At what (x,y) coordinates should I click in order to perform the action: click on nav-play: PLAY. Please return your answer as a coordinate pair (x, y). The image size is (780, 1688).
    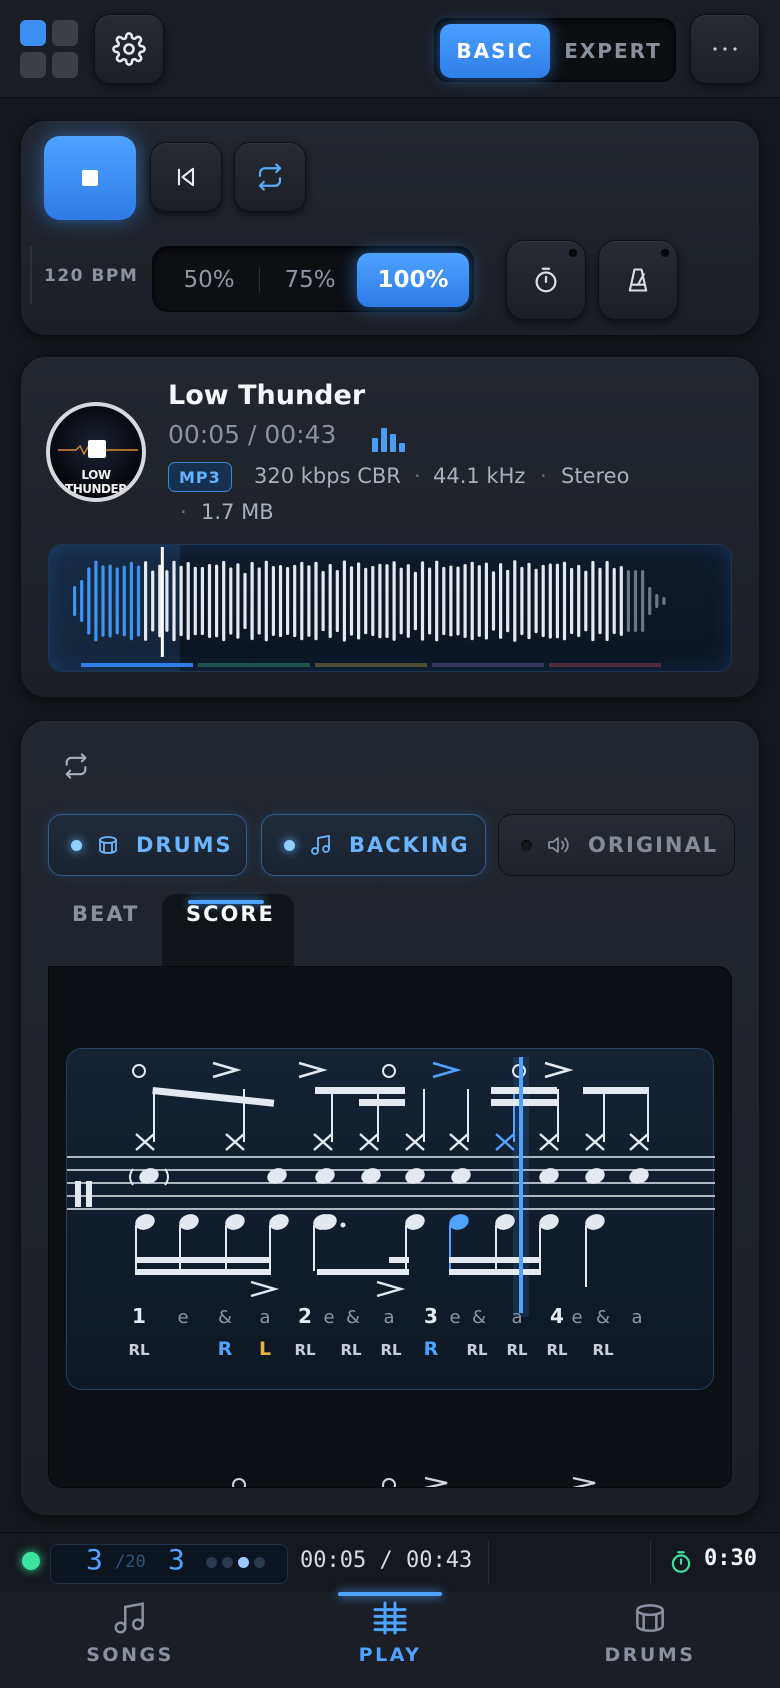
    Looking at the image, I should click on (390, 1632).